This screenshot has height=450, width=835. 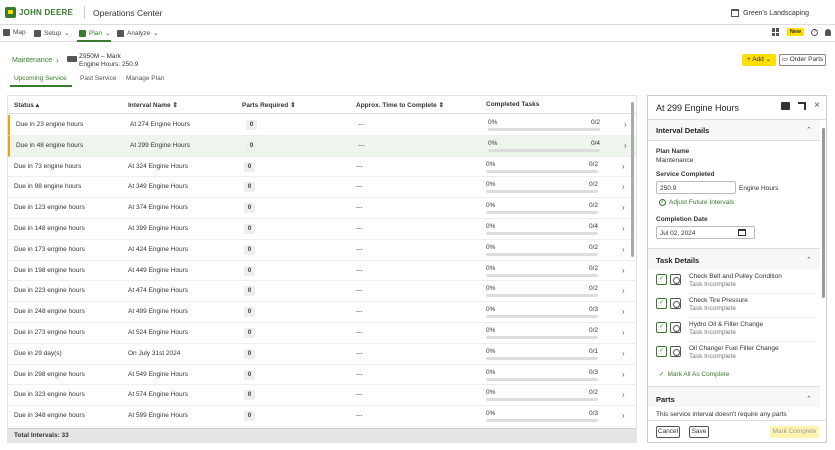 I want to click on tab-manage-plan: Manage Plan, so click(x=145, y=78).